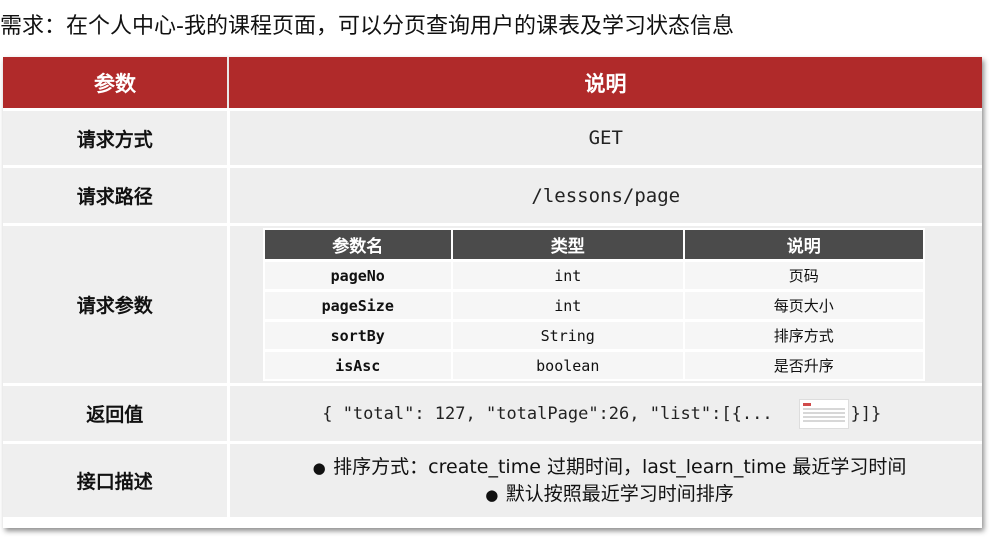  Describe the element at coordinates (116, 304) in the screenshot. I see `params-label: 请求参数` at that location.